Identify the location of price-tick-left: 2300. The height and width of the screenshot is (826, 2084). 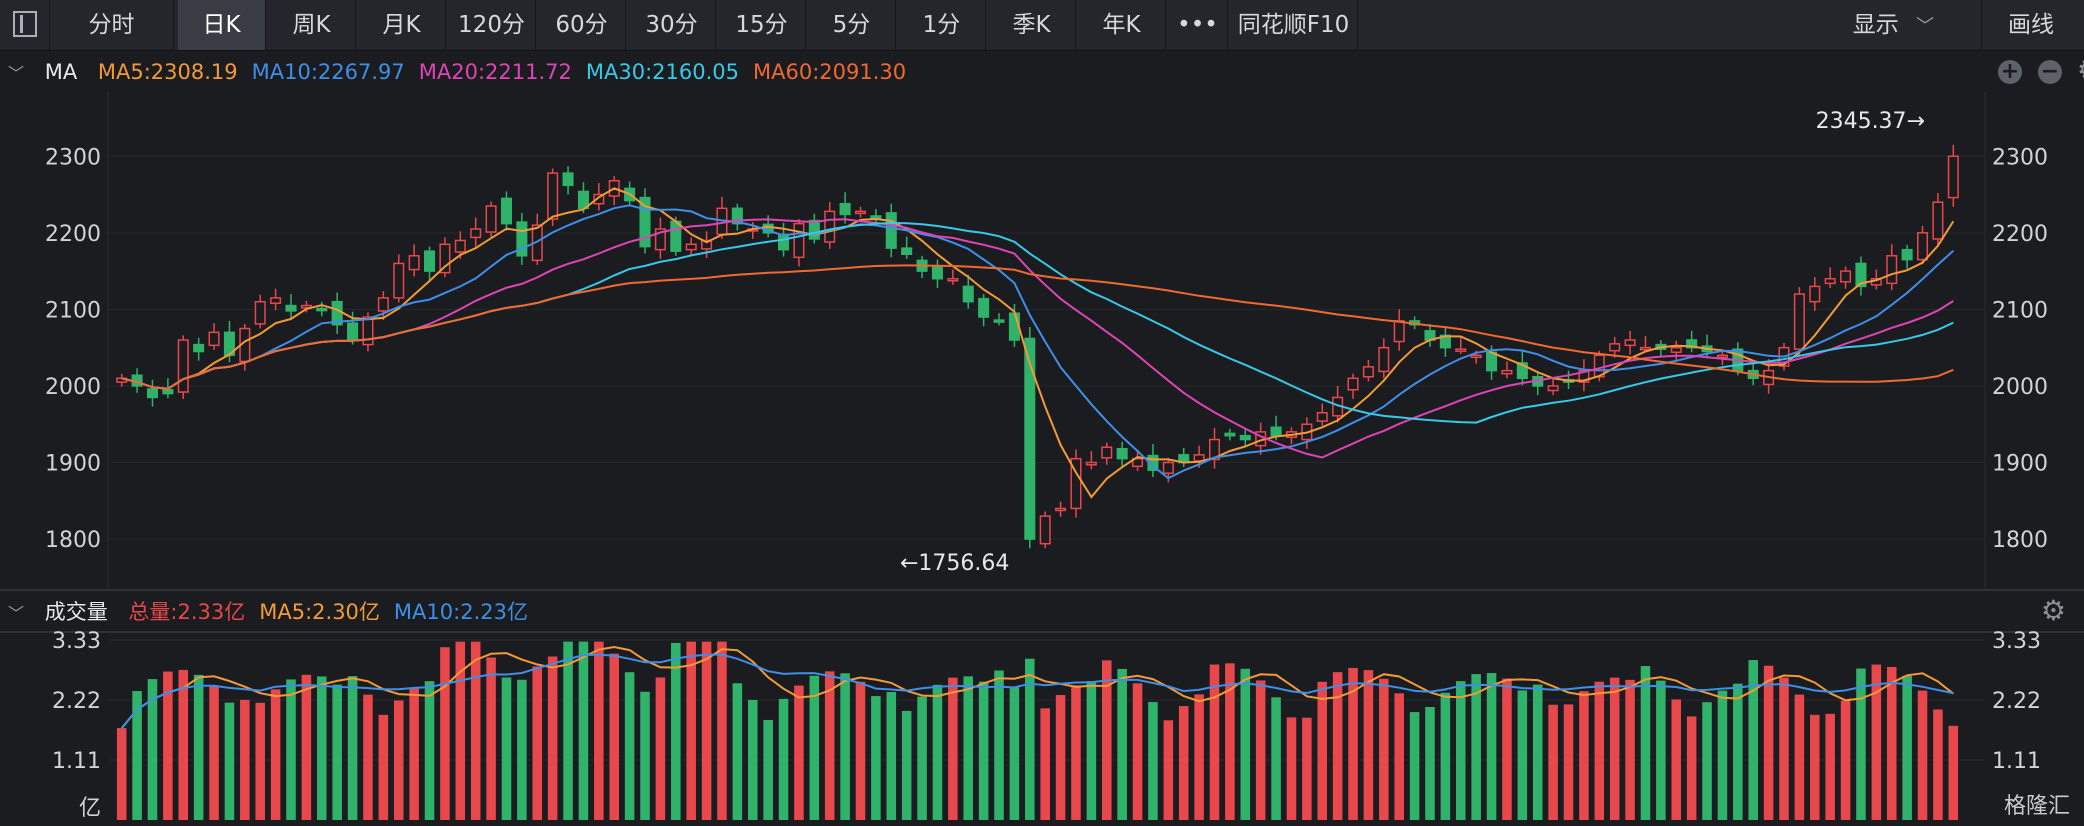
(73, 157).